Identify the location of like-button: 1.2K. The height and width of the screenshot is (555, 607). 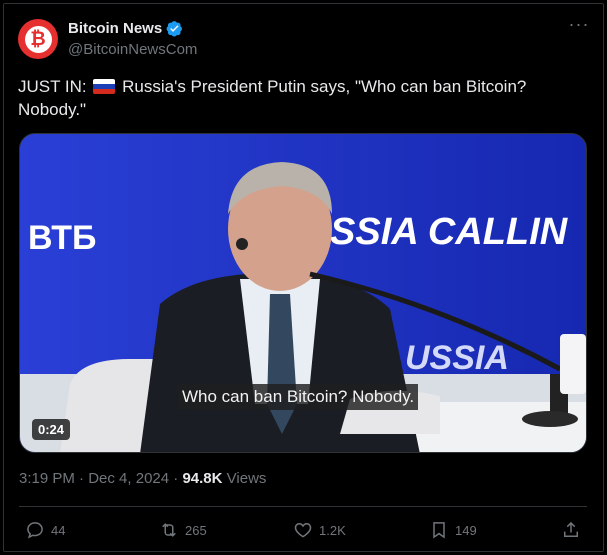
(319, 530).